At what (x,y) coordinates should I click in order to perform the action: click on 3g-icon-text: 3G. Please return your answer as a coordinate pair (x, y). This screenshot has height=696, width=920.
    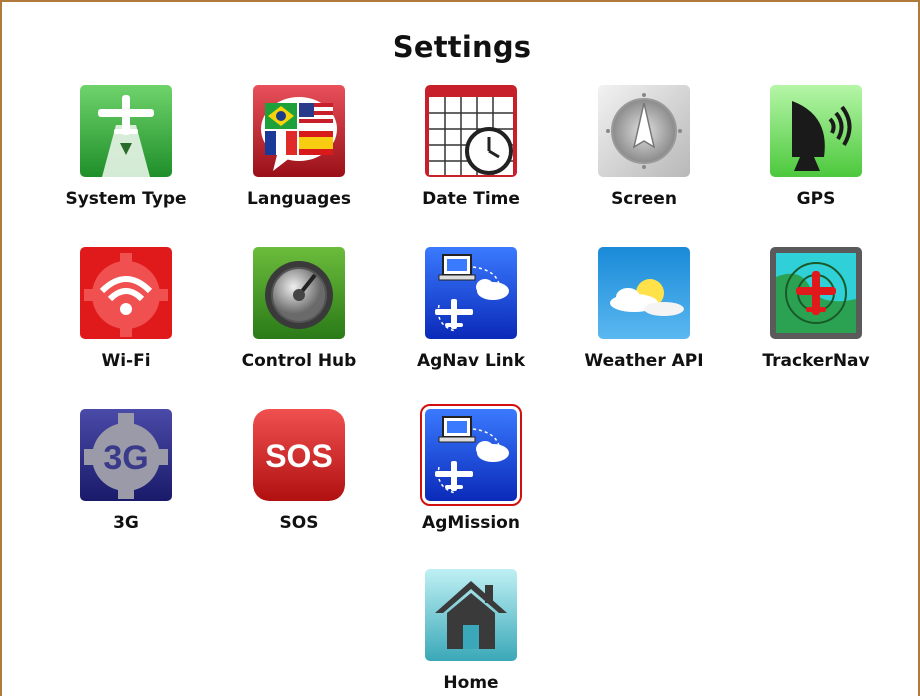
    Looking at the image, I should click on (125, 458).